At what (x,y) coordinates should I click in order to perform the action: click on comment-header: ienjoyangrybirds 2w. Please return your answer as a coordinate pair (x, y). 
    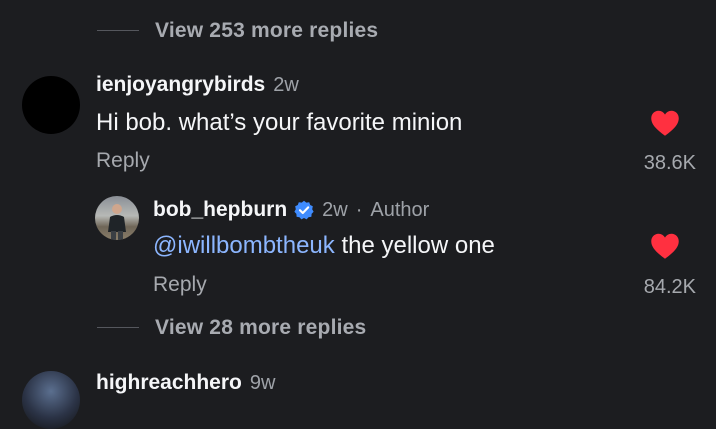
    Looking at the image, I should click on (197, 85).